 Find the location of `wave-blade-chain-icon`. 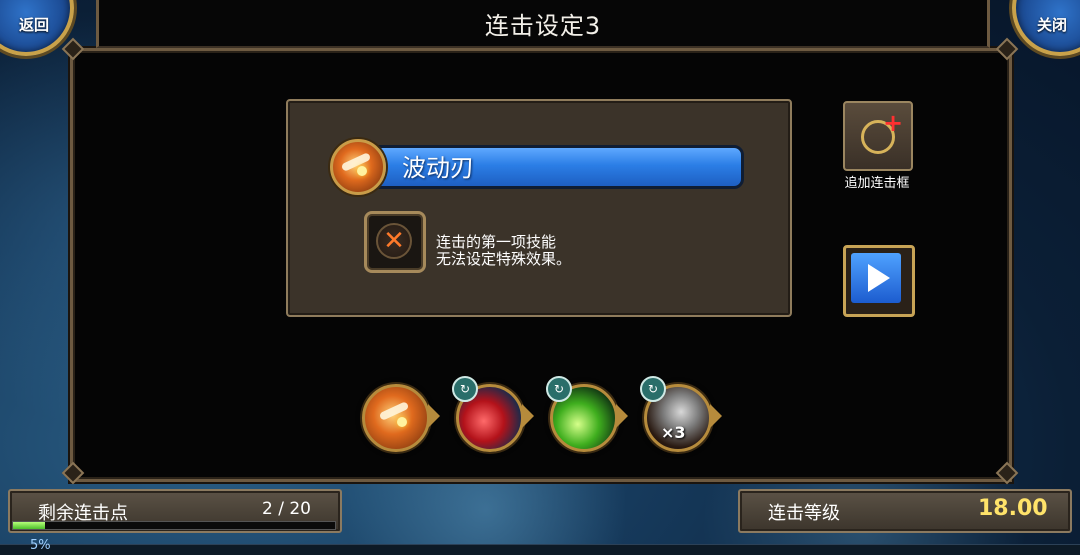

wave-blade-chain-icon is located at coordinates (396, 418).